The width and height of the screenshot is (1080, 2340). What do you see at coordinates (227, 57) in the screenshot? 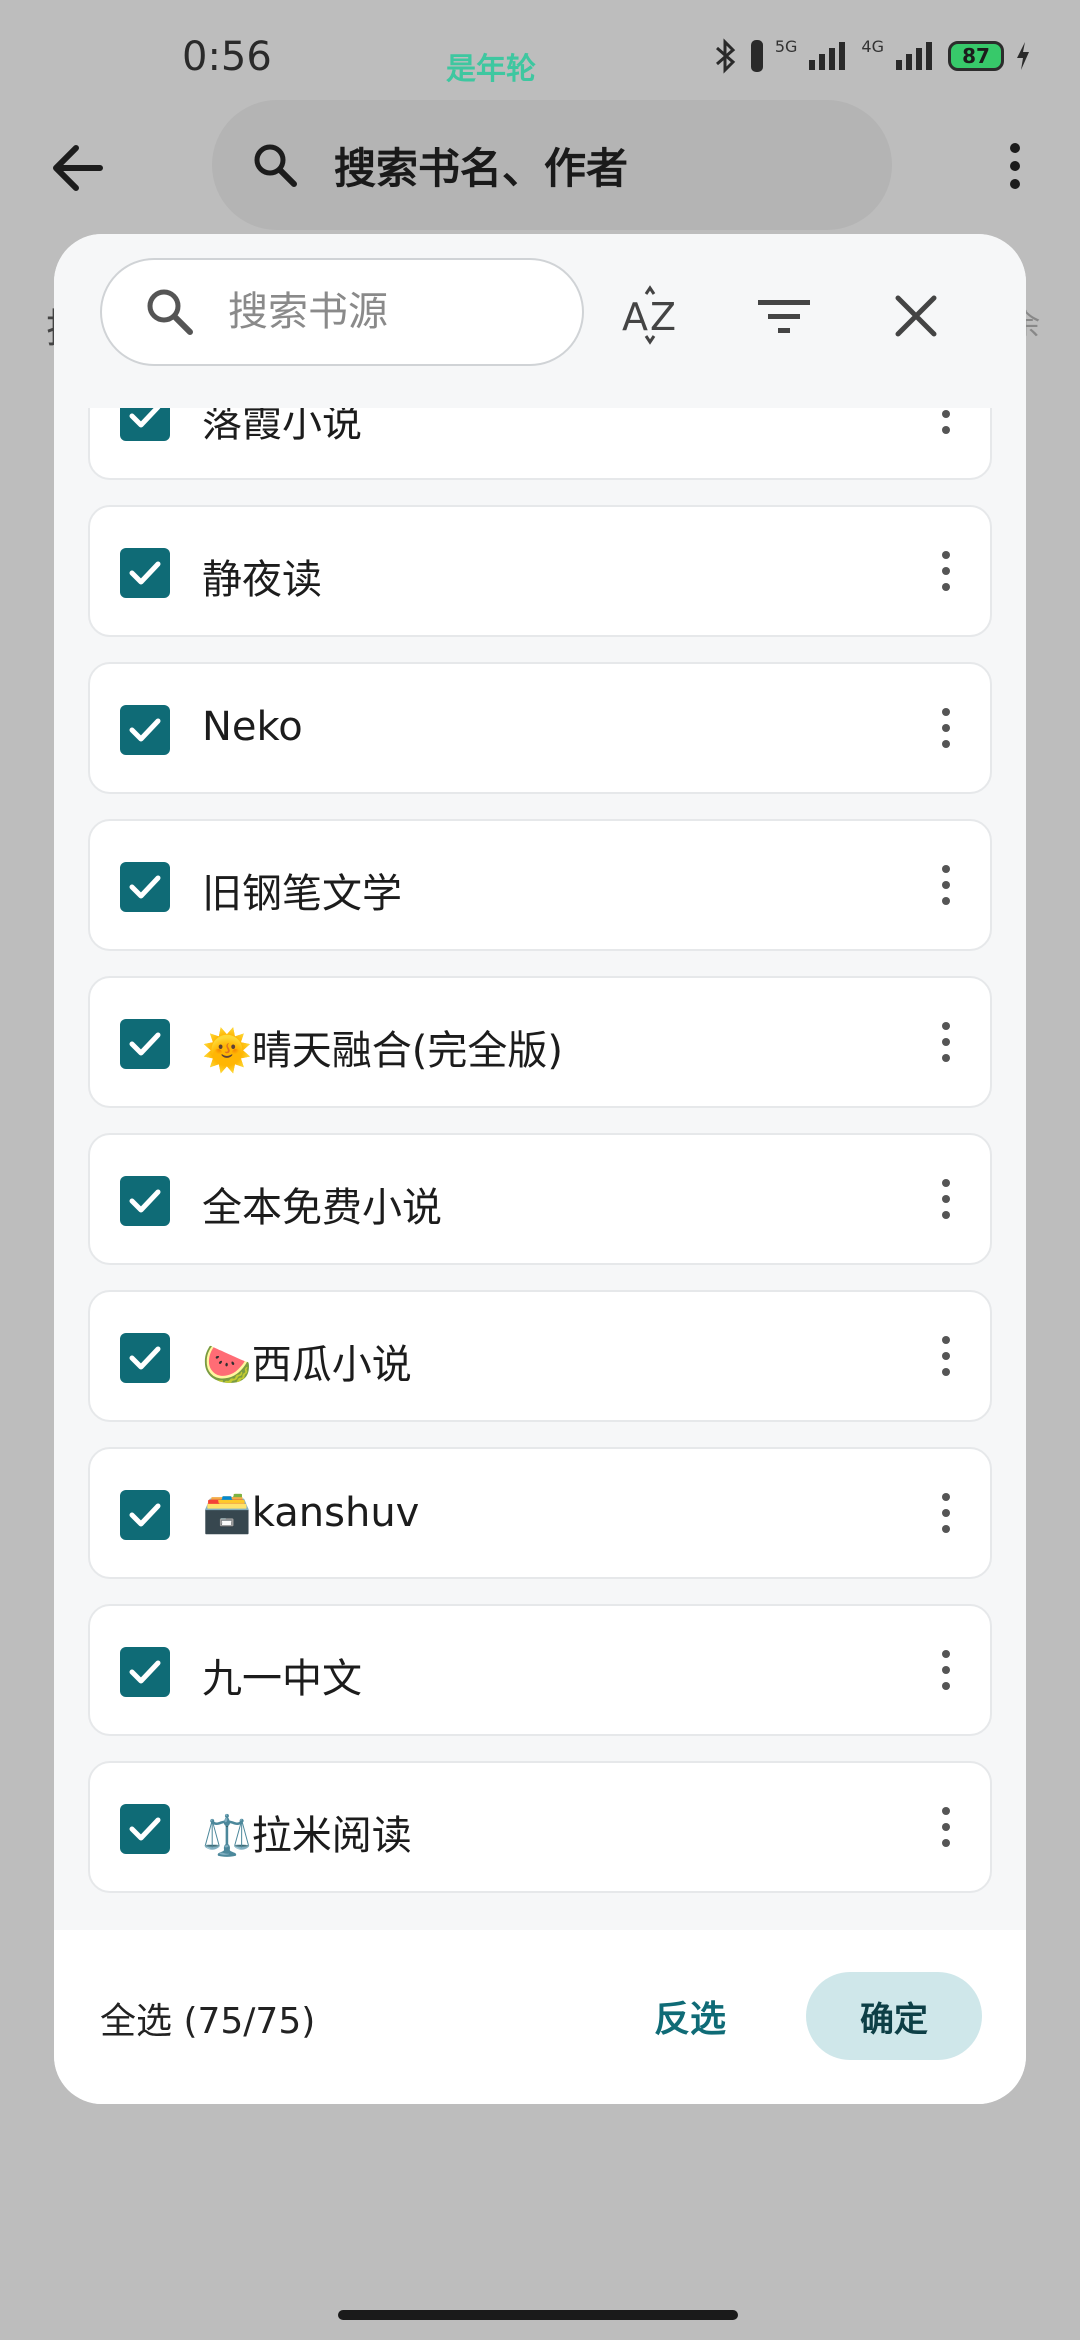
I see `status-time: 0:56` at bounding box center [227, 57].